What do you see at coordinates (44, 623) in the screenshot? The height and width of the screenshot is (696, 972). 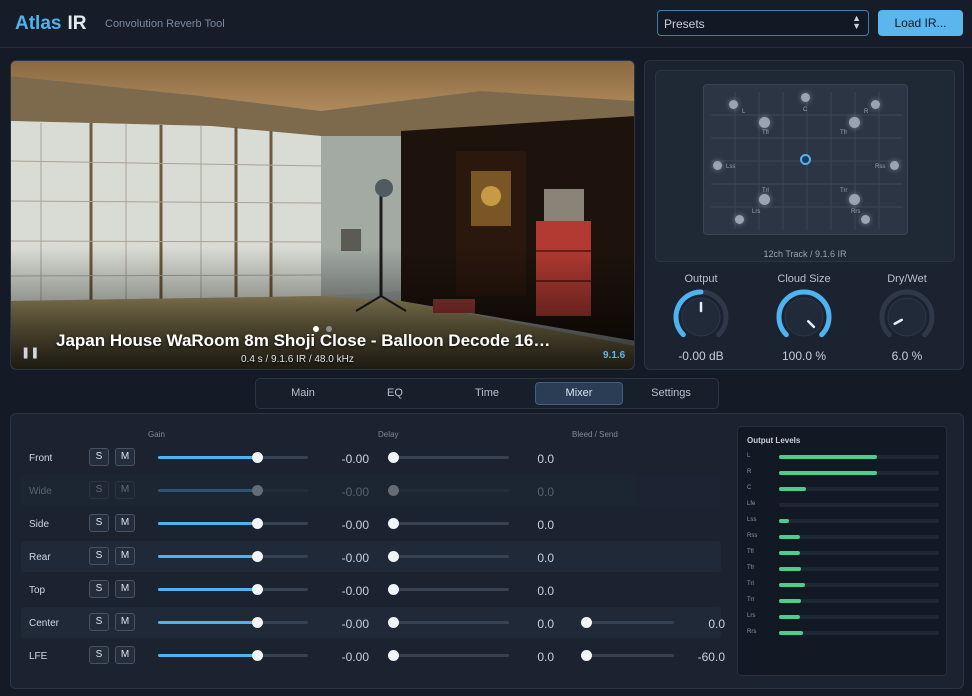 I see `channel-name: Center` at bounding box center [44, 623].